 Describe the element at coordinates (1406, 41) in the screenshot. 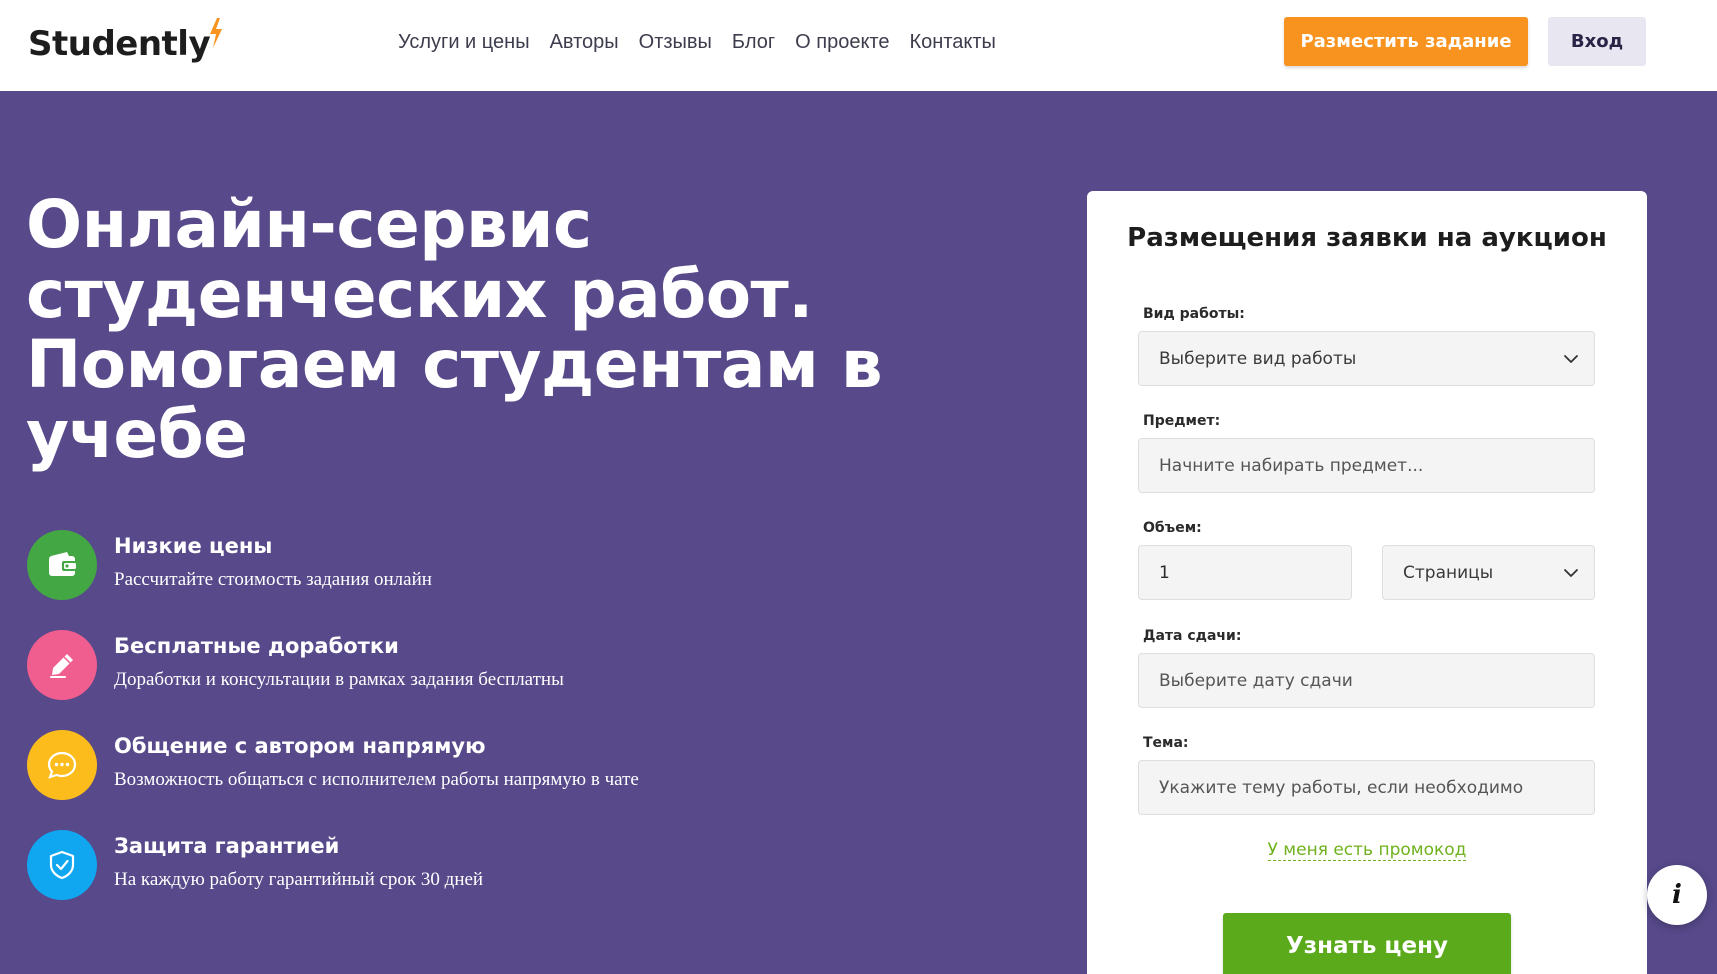

I see `post-task-button: Разместить задание` at that location.